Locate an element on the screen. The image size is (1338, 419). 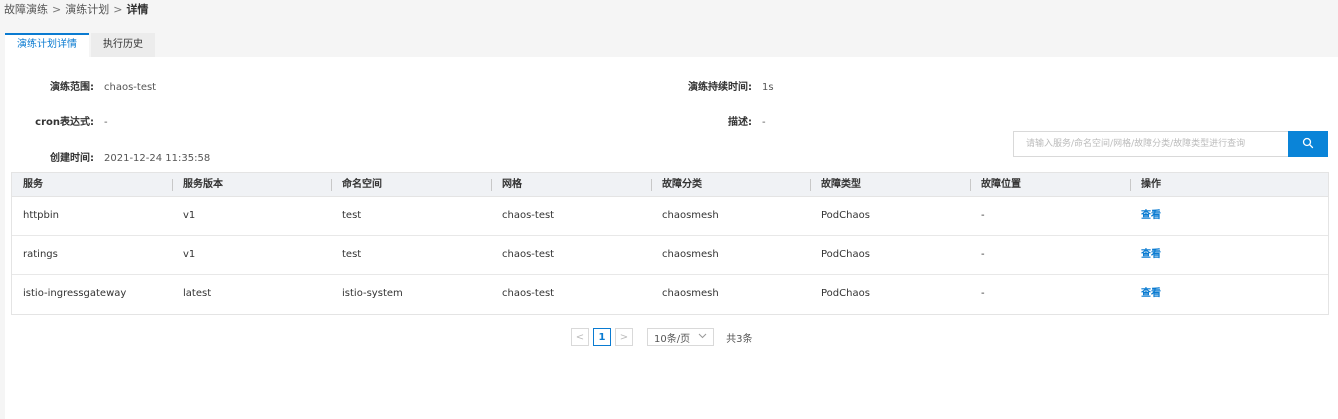
column-header-mesh: 网格 is located at coordinates (571, 185).